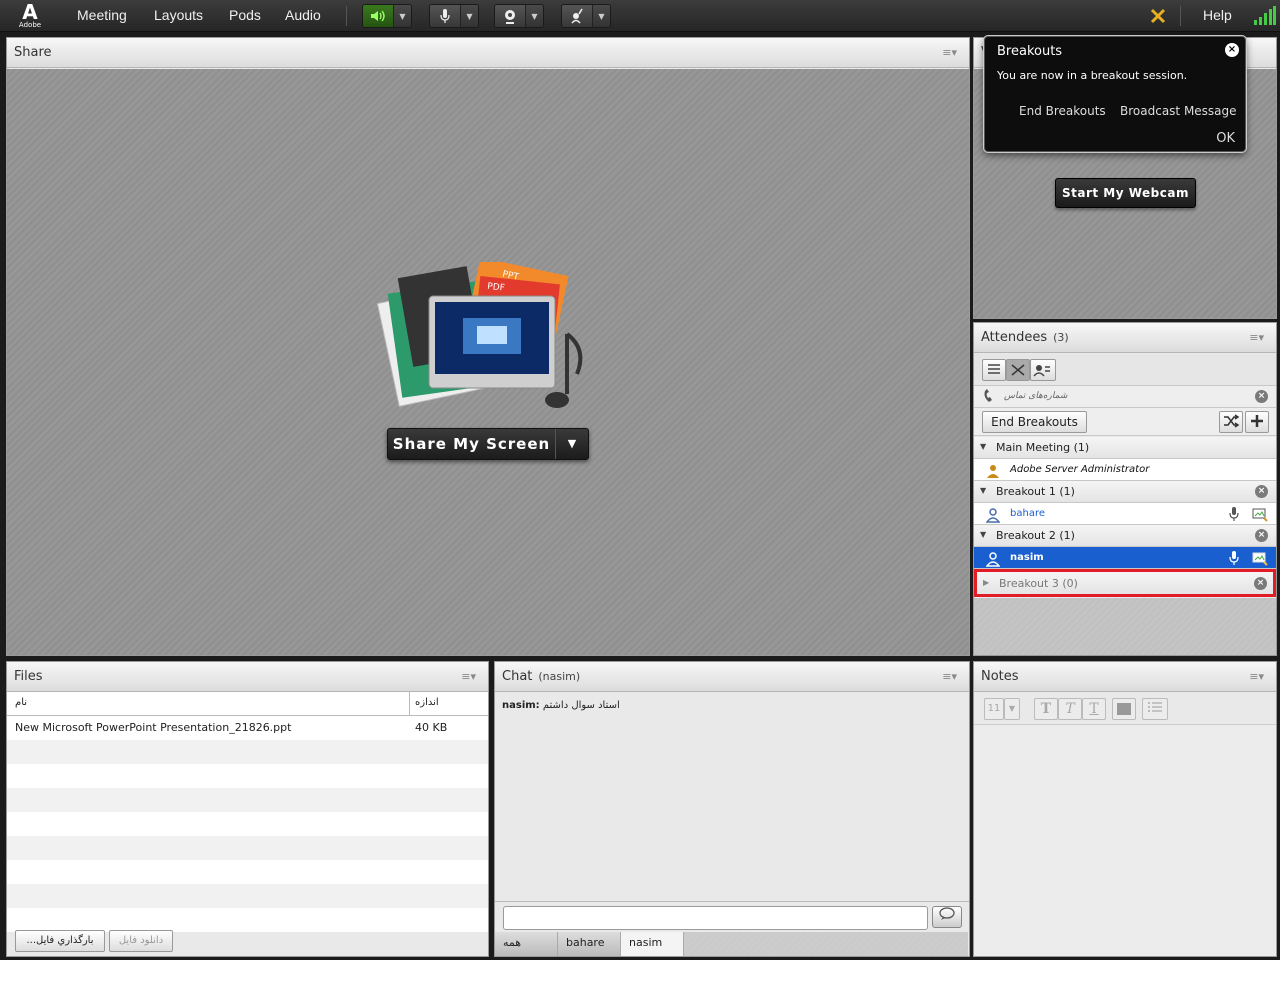  I want to click on logo-word: Adobe, so click(30, 25).